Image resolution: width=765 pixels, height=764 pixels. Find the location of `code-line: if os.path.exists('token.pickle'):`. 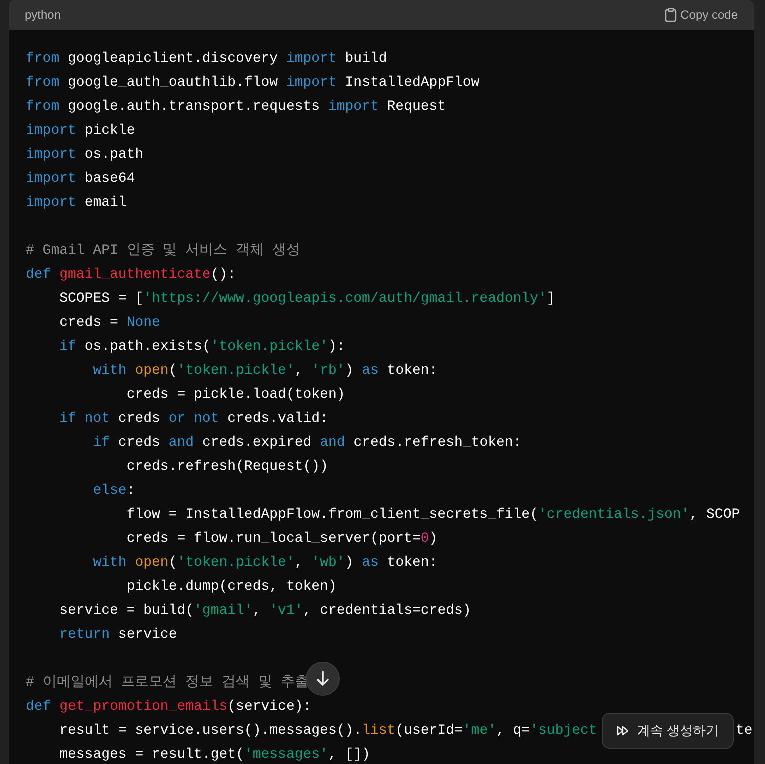

code-line: if os.path.exists('token.pickle'): is located at coordinates (202, 347).